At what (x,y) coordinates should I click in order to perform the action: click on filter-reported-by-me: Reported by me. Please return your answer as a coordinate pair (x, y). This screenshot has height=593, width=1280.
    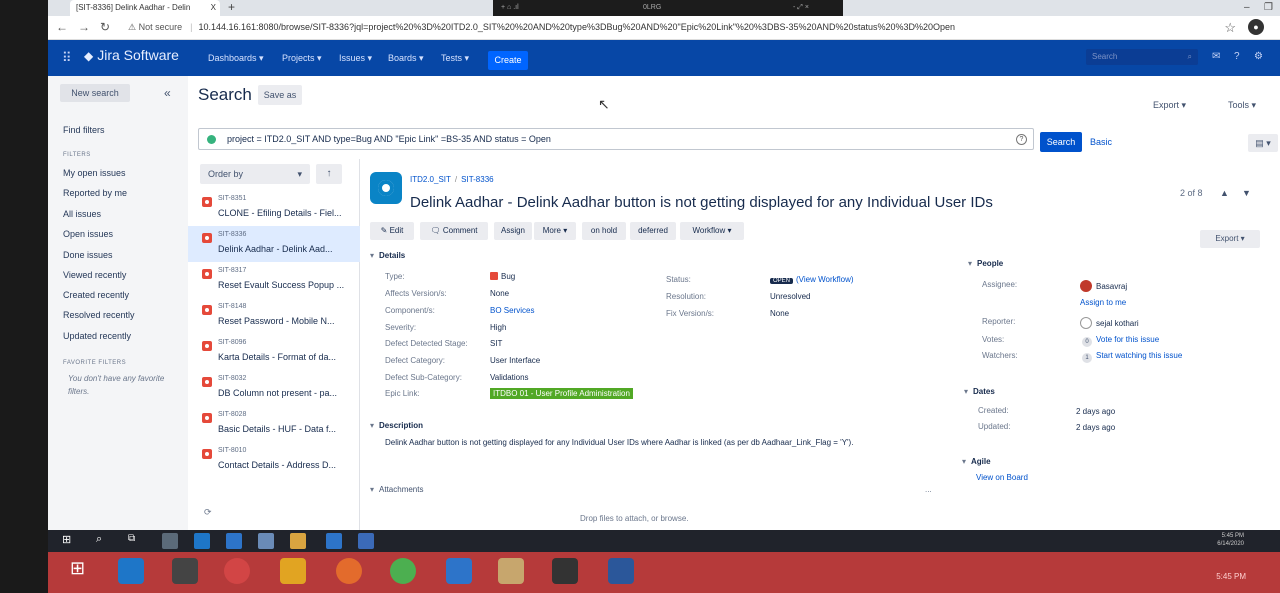
    Looking at the image, I should click on (95, 193).